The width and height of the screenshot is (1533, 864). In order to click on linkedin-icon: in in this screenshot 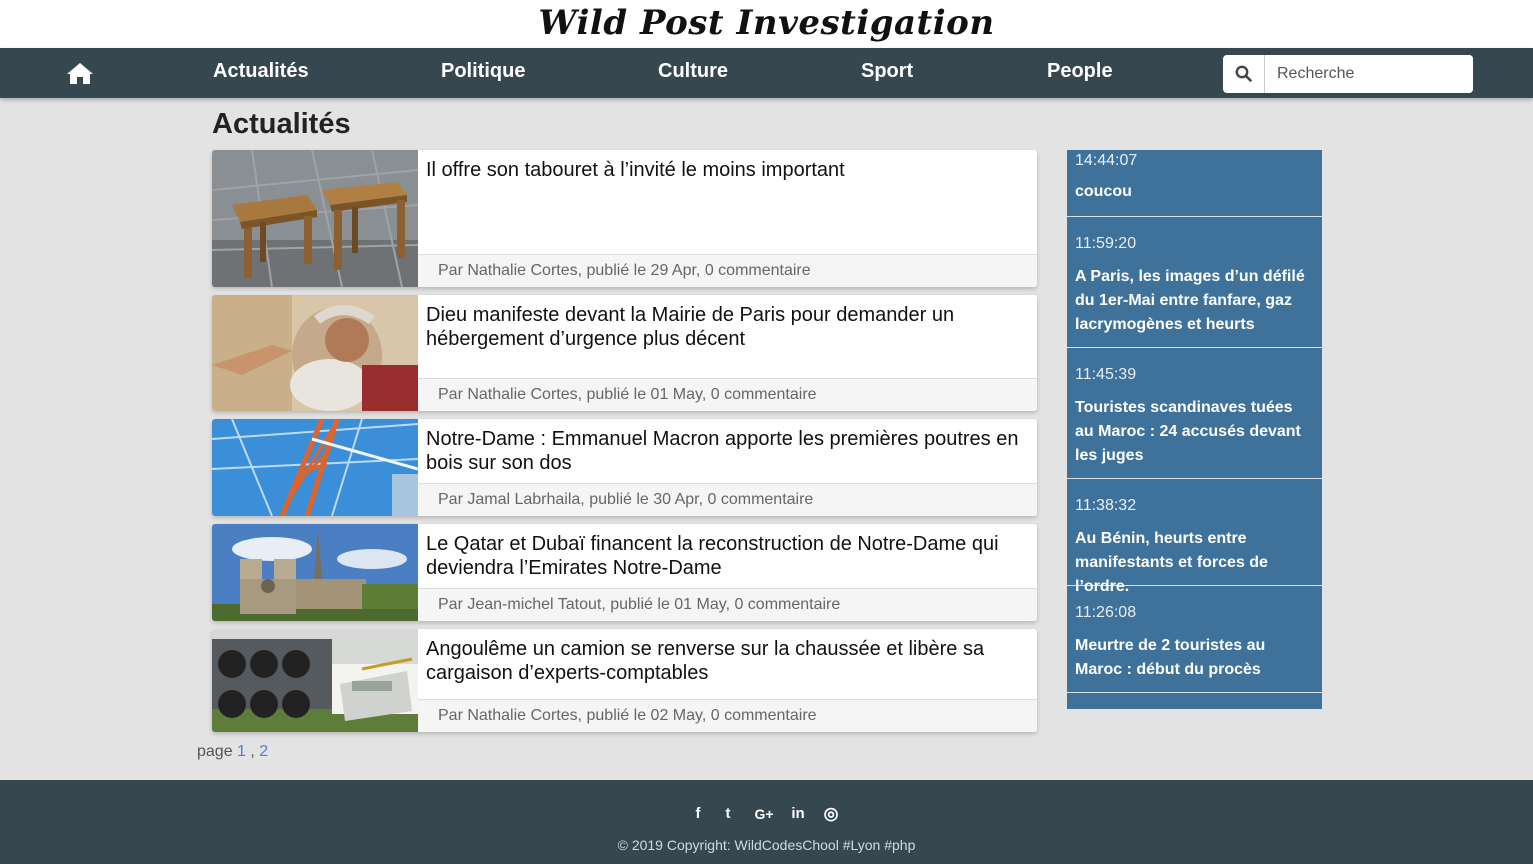, I will do `click(798, 814)`.